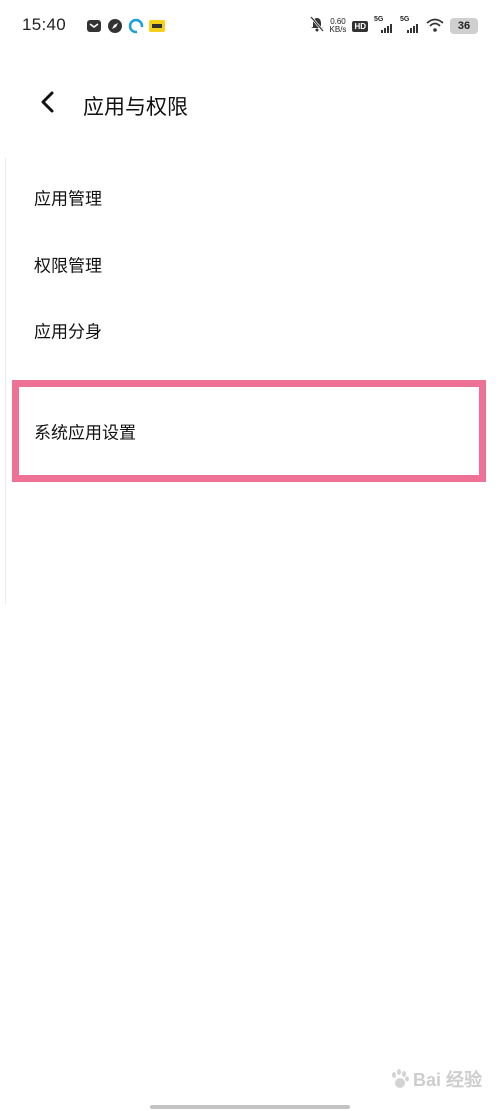 Image resolution: width=500 pixels, height=1111 pixels. Describe the element at coordinates (250, 197) in the screenshot. I see `menu-item-app-management: 应用管理` at that location.